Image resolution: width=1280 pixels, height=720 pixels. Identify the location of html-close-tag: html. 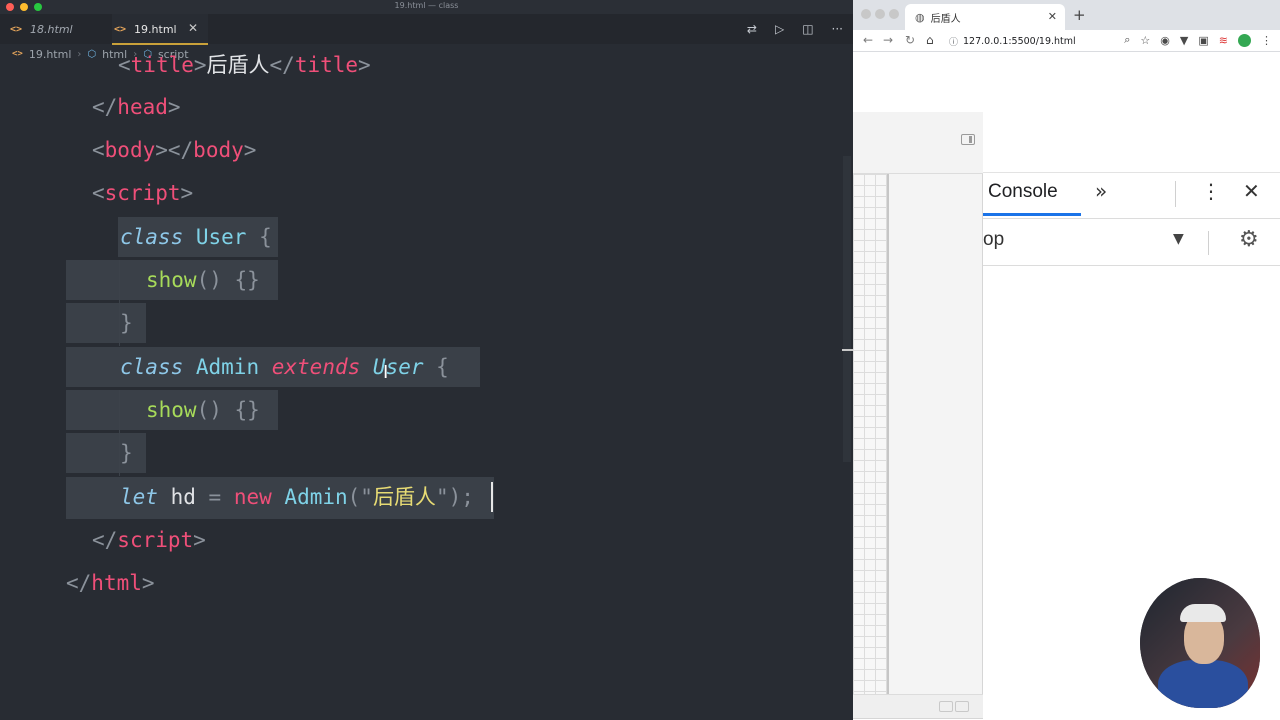
(116, 583).